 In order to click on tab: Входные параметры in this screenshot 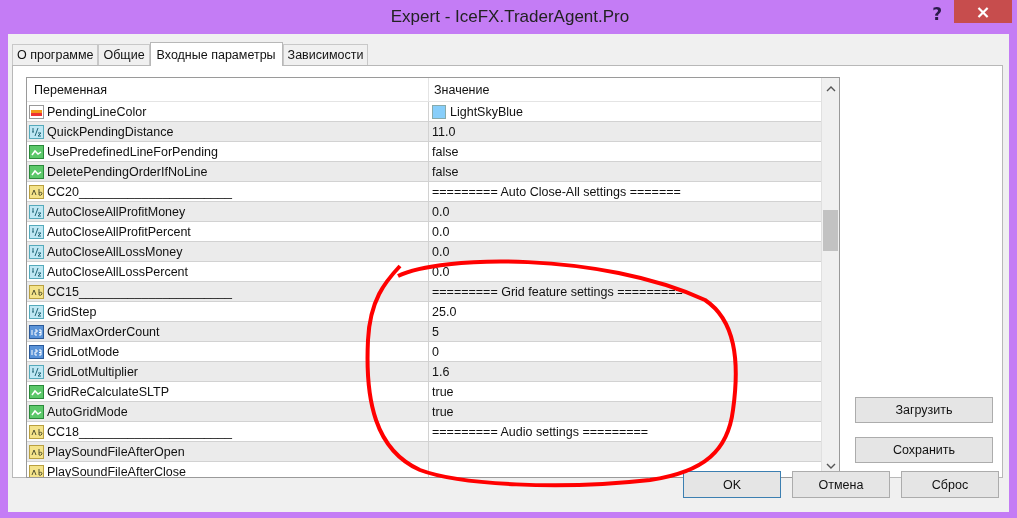, I will do `click(216, 54)`.